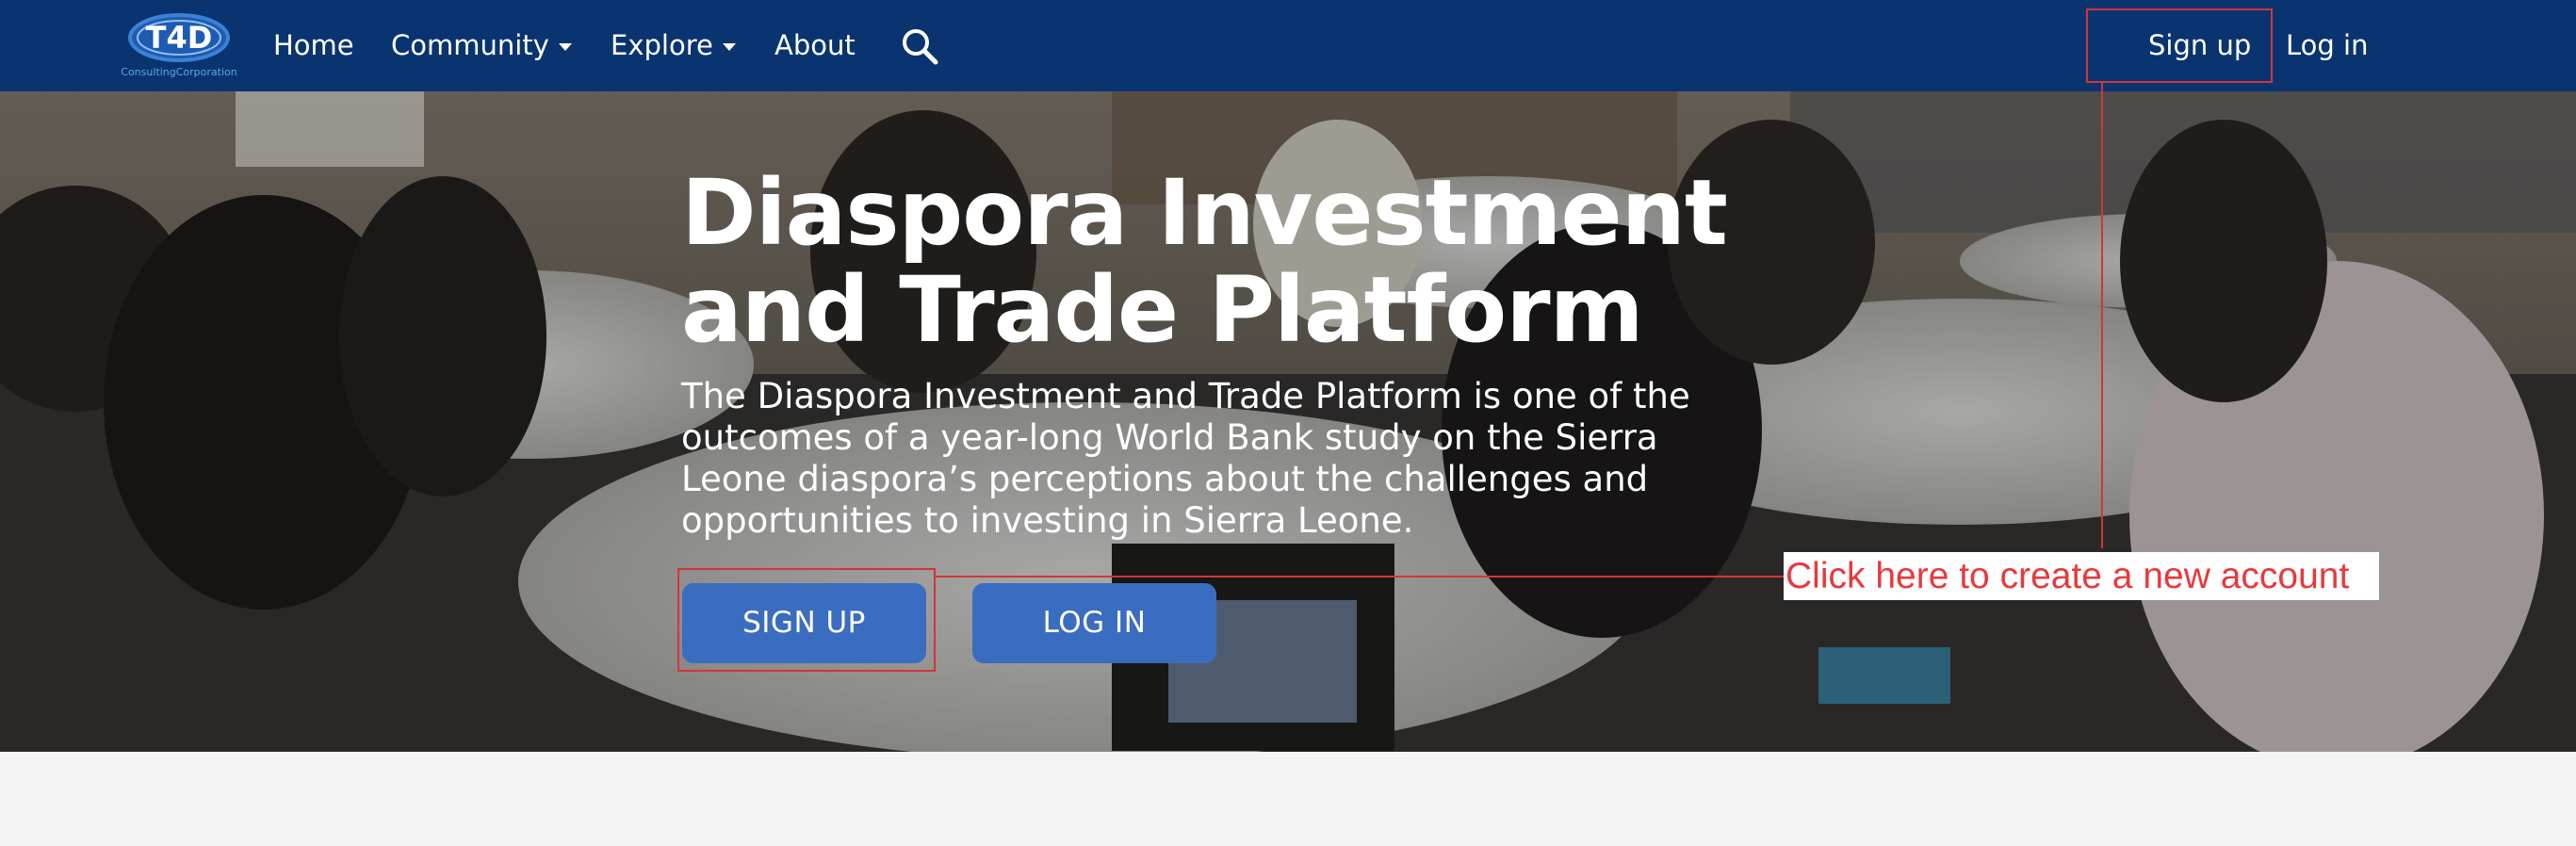  I want to click on nav-login-label: Log in, so click(2327, 45).